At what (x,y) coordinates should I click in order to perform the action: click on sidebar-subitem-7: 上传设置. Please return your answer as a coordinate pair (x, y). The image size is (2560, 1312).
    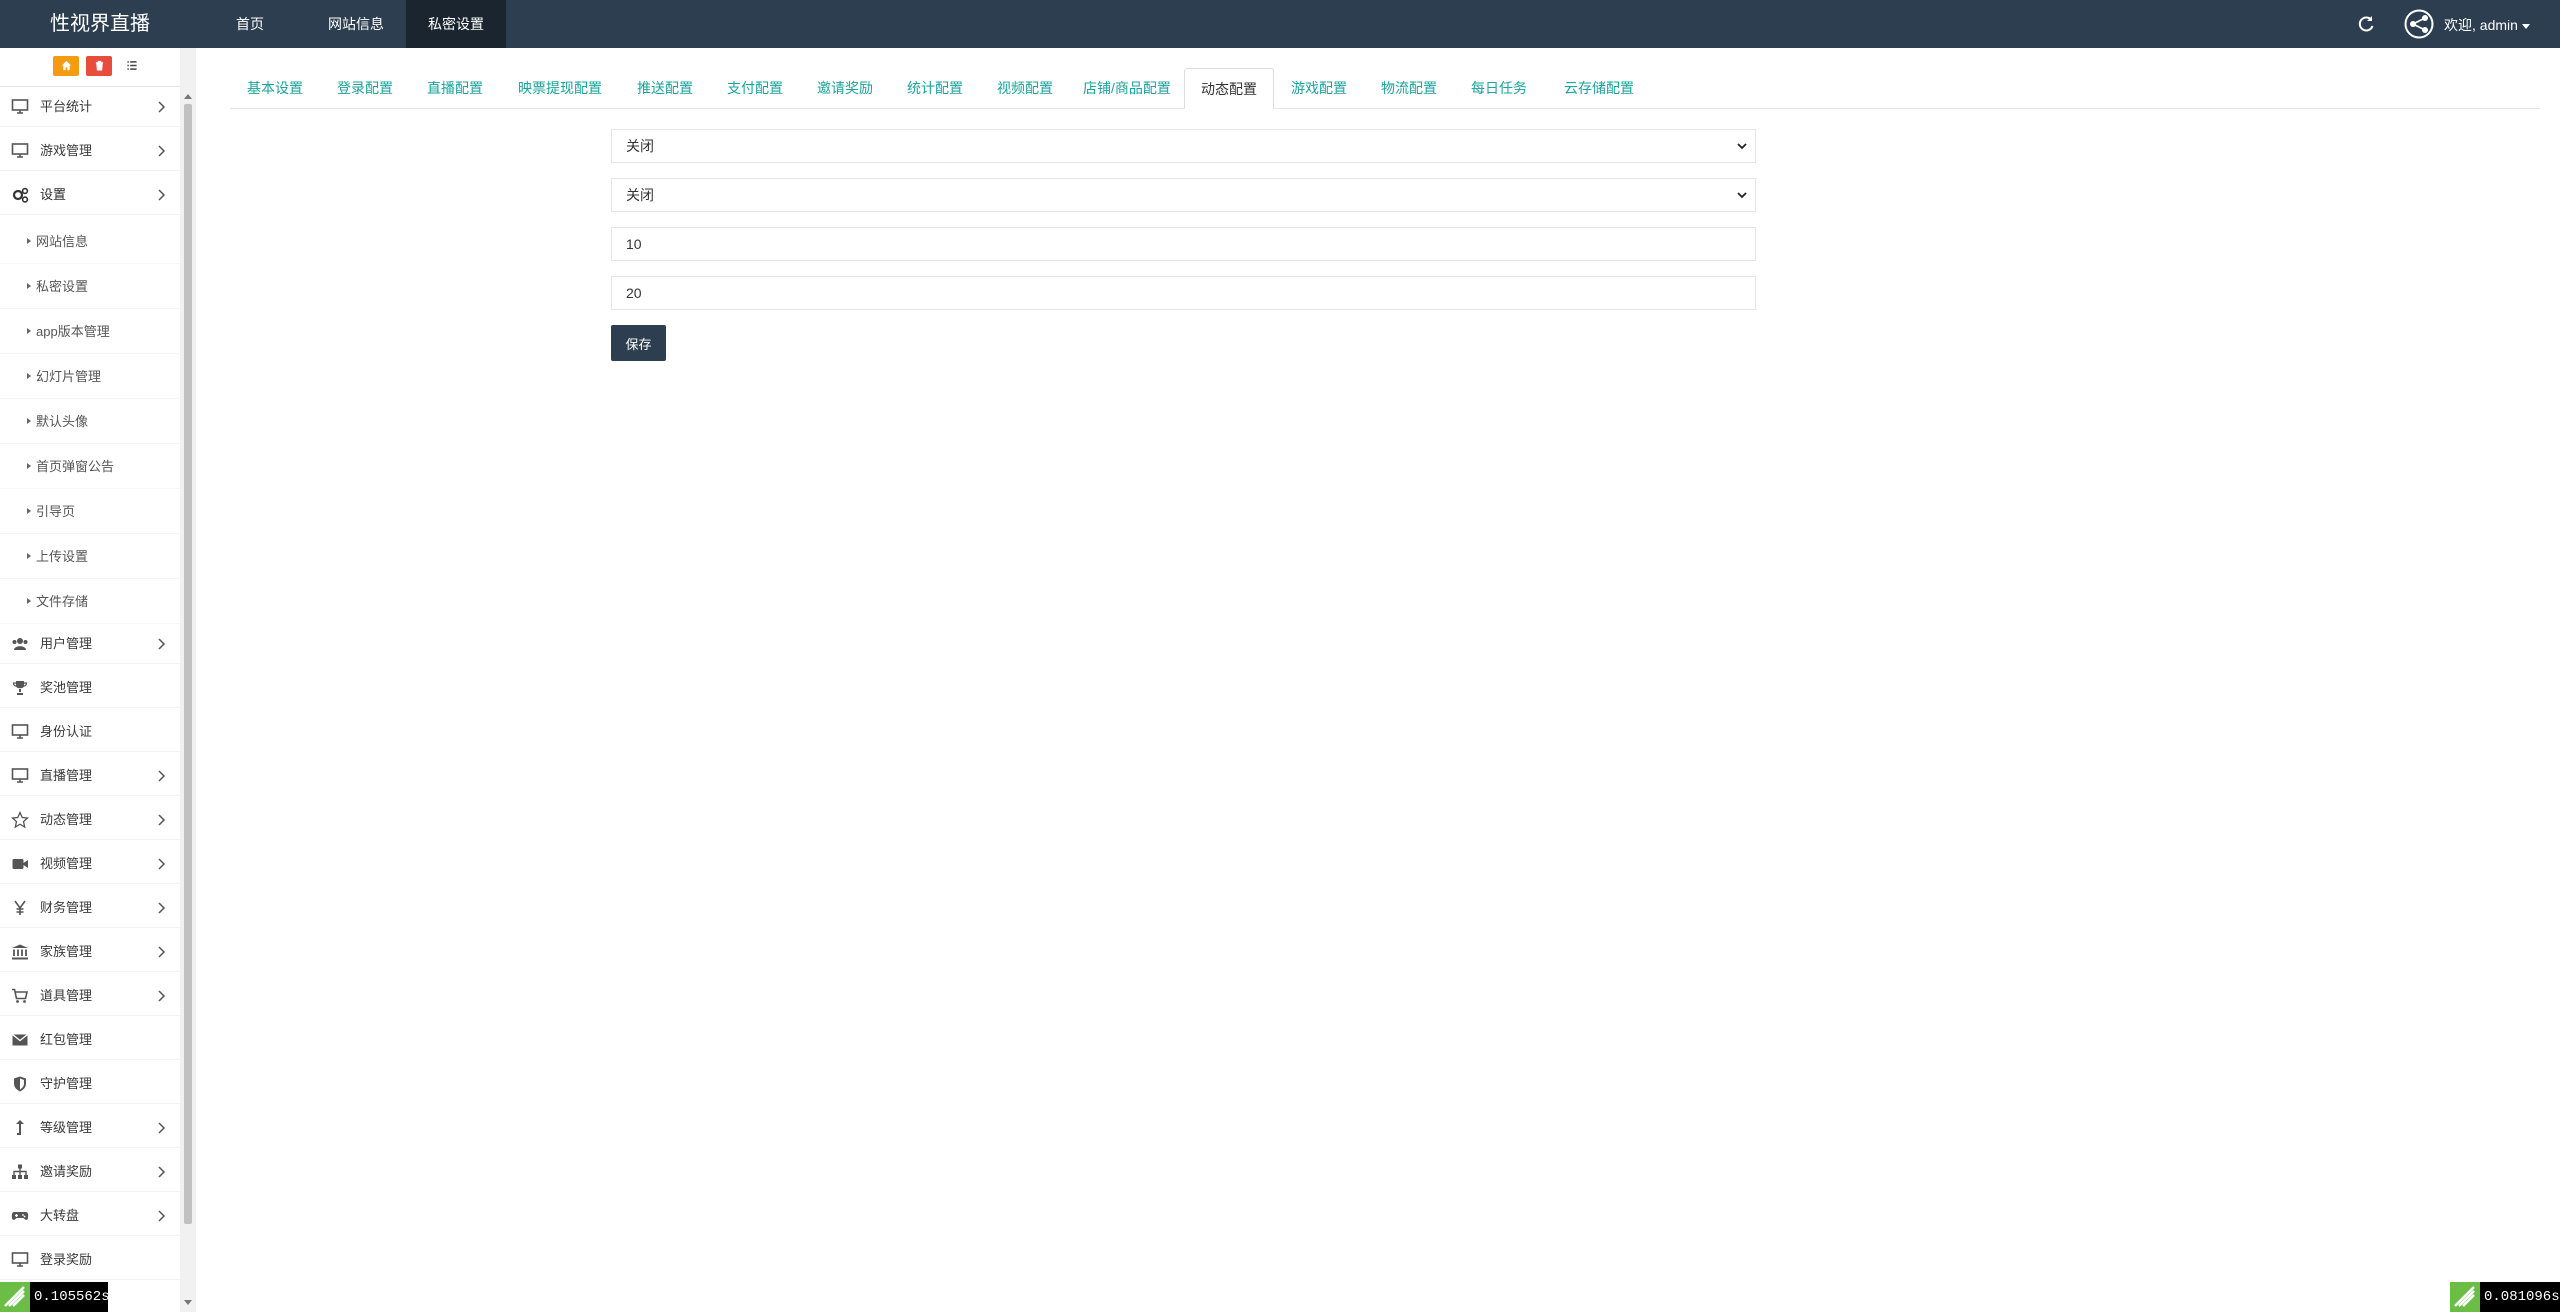
    Looking at the image, I should click on (90, 556).